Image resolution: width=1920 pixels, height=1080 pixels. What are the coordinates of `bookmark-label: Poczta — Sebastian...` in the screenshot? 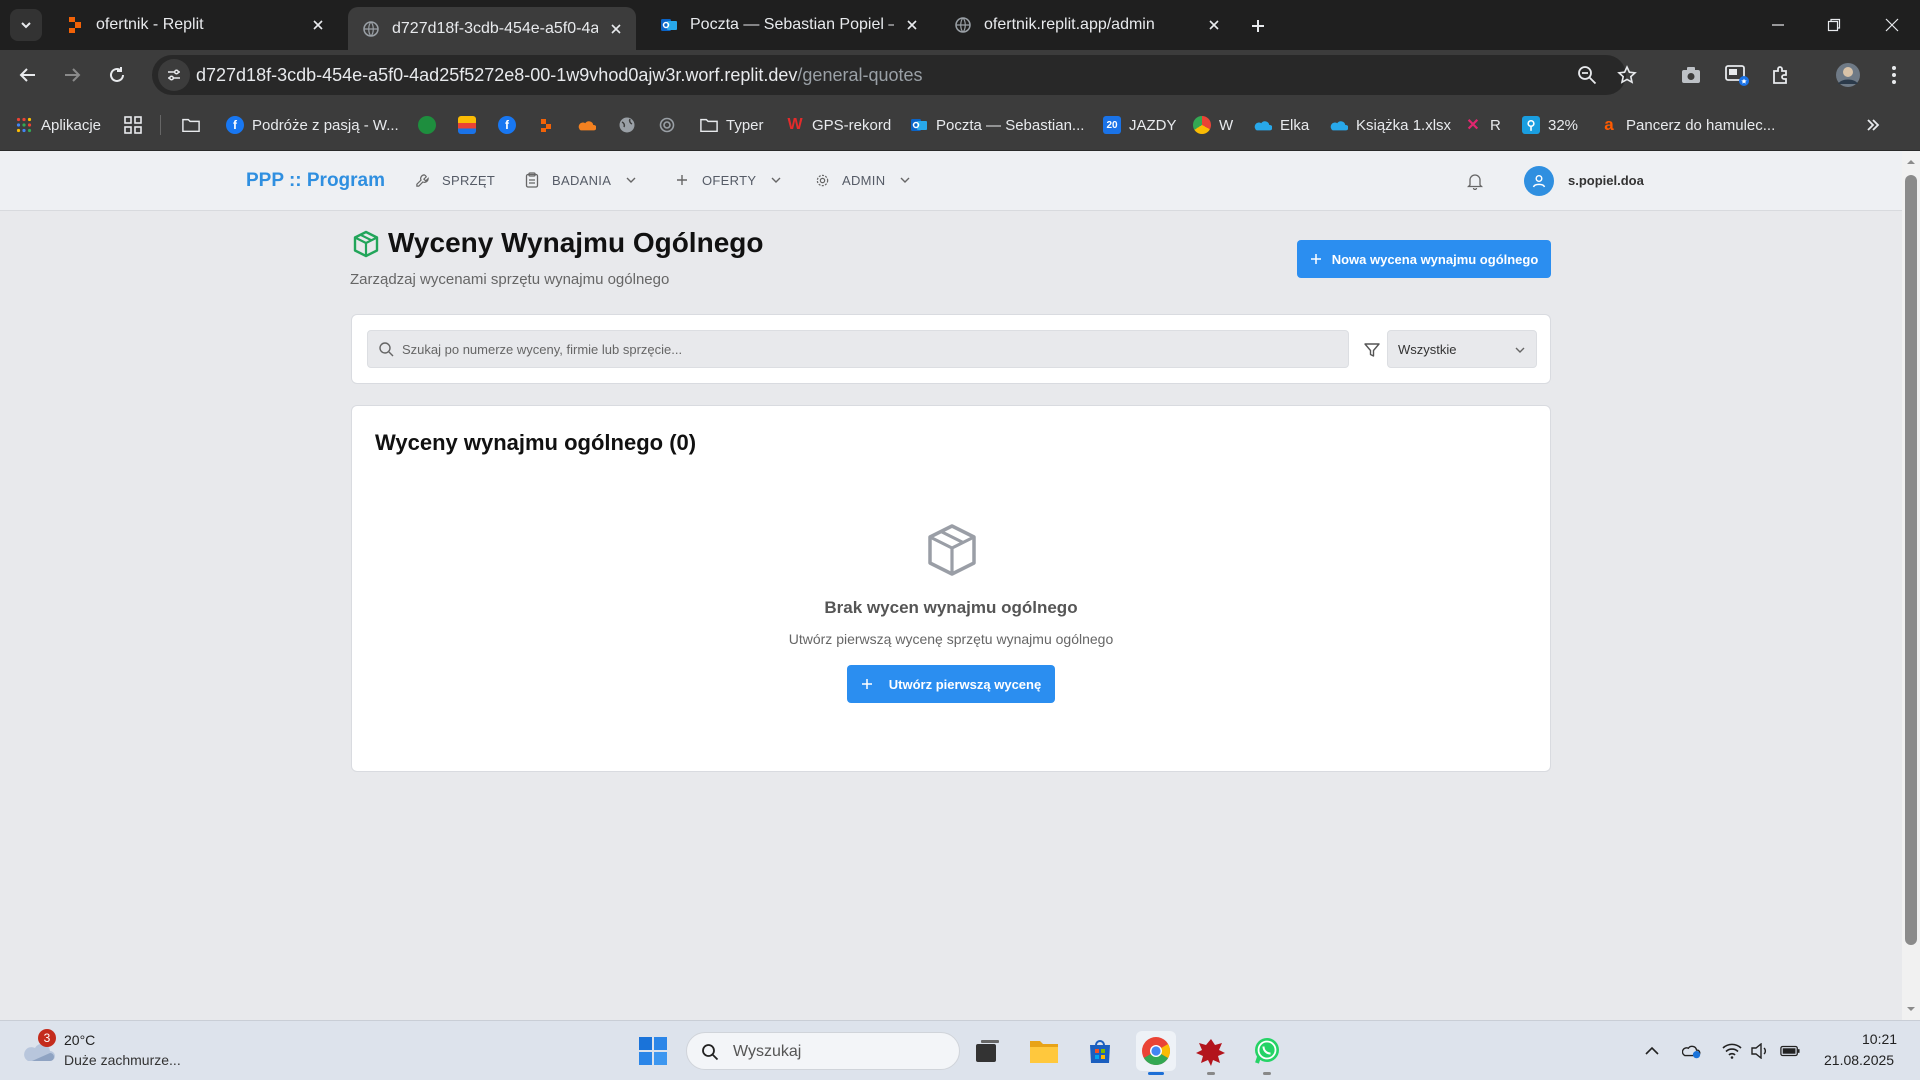 It's located at (1010, 125).